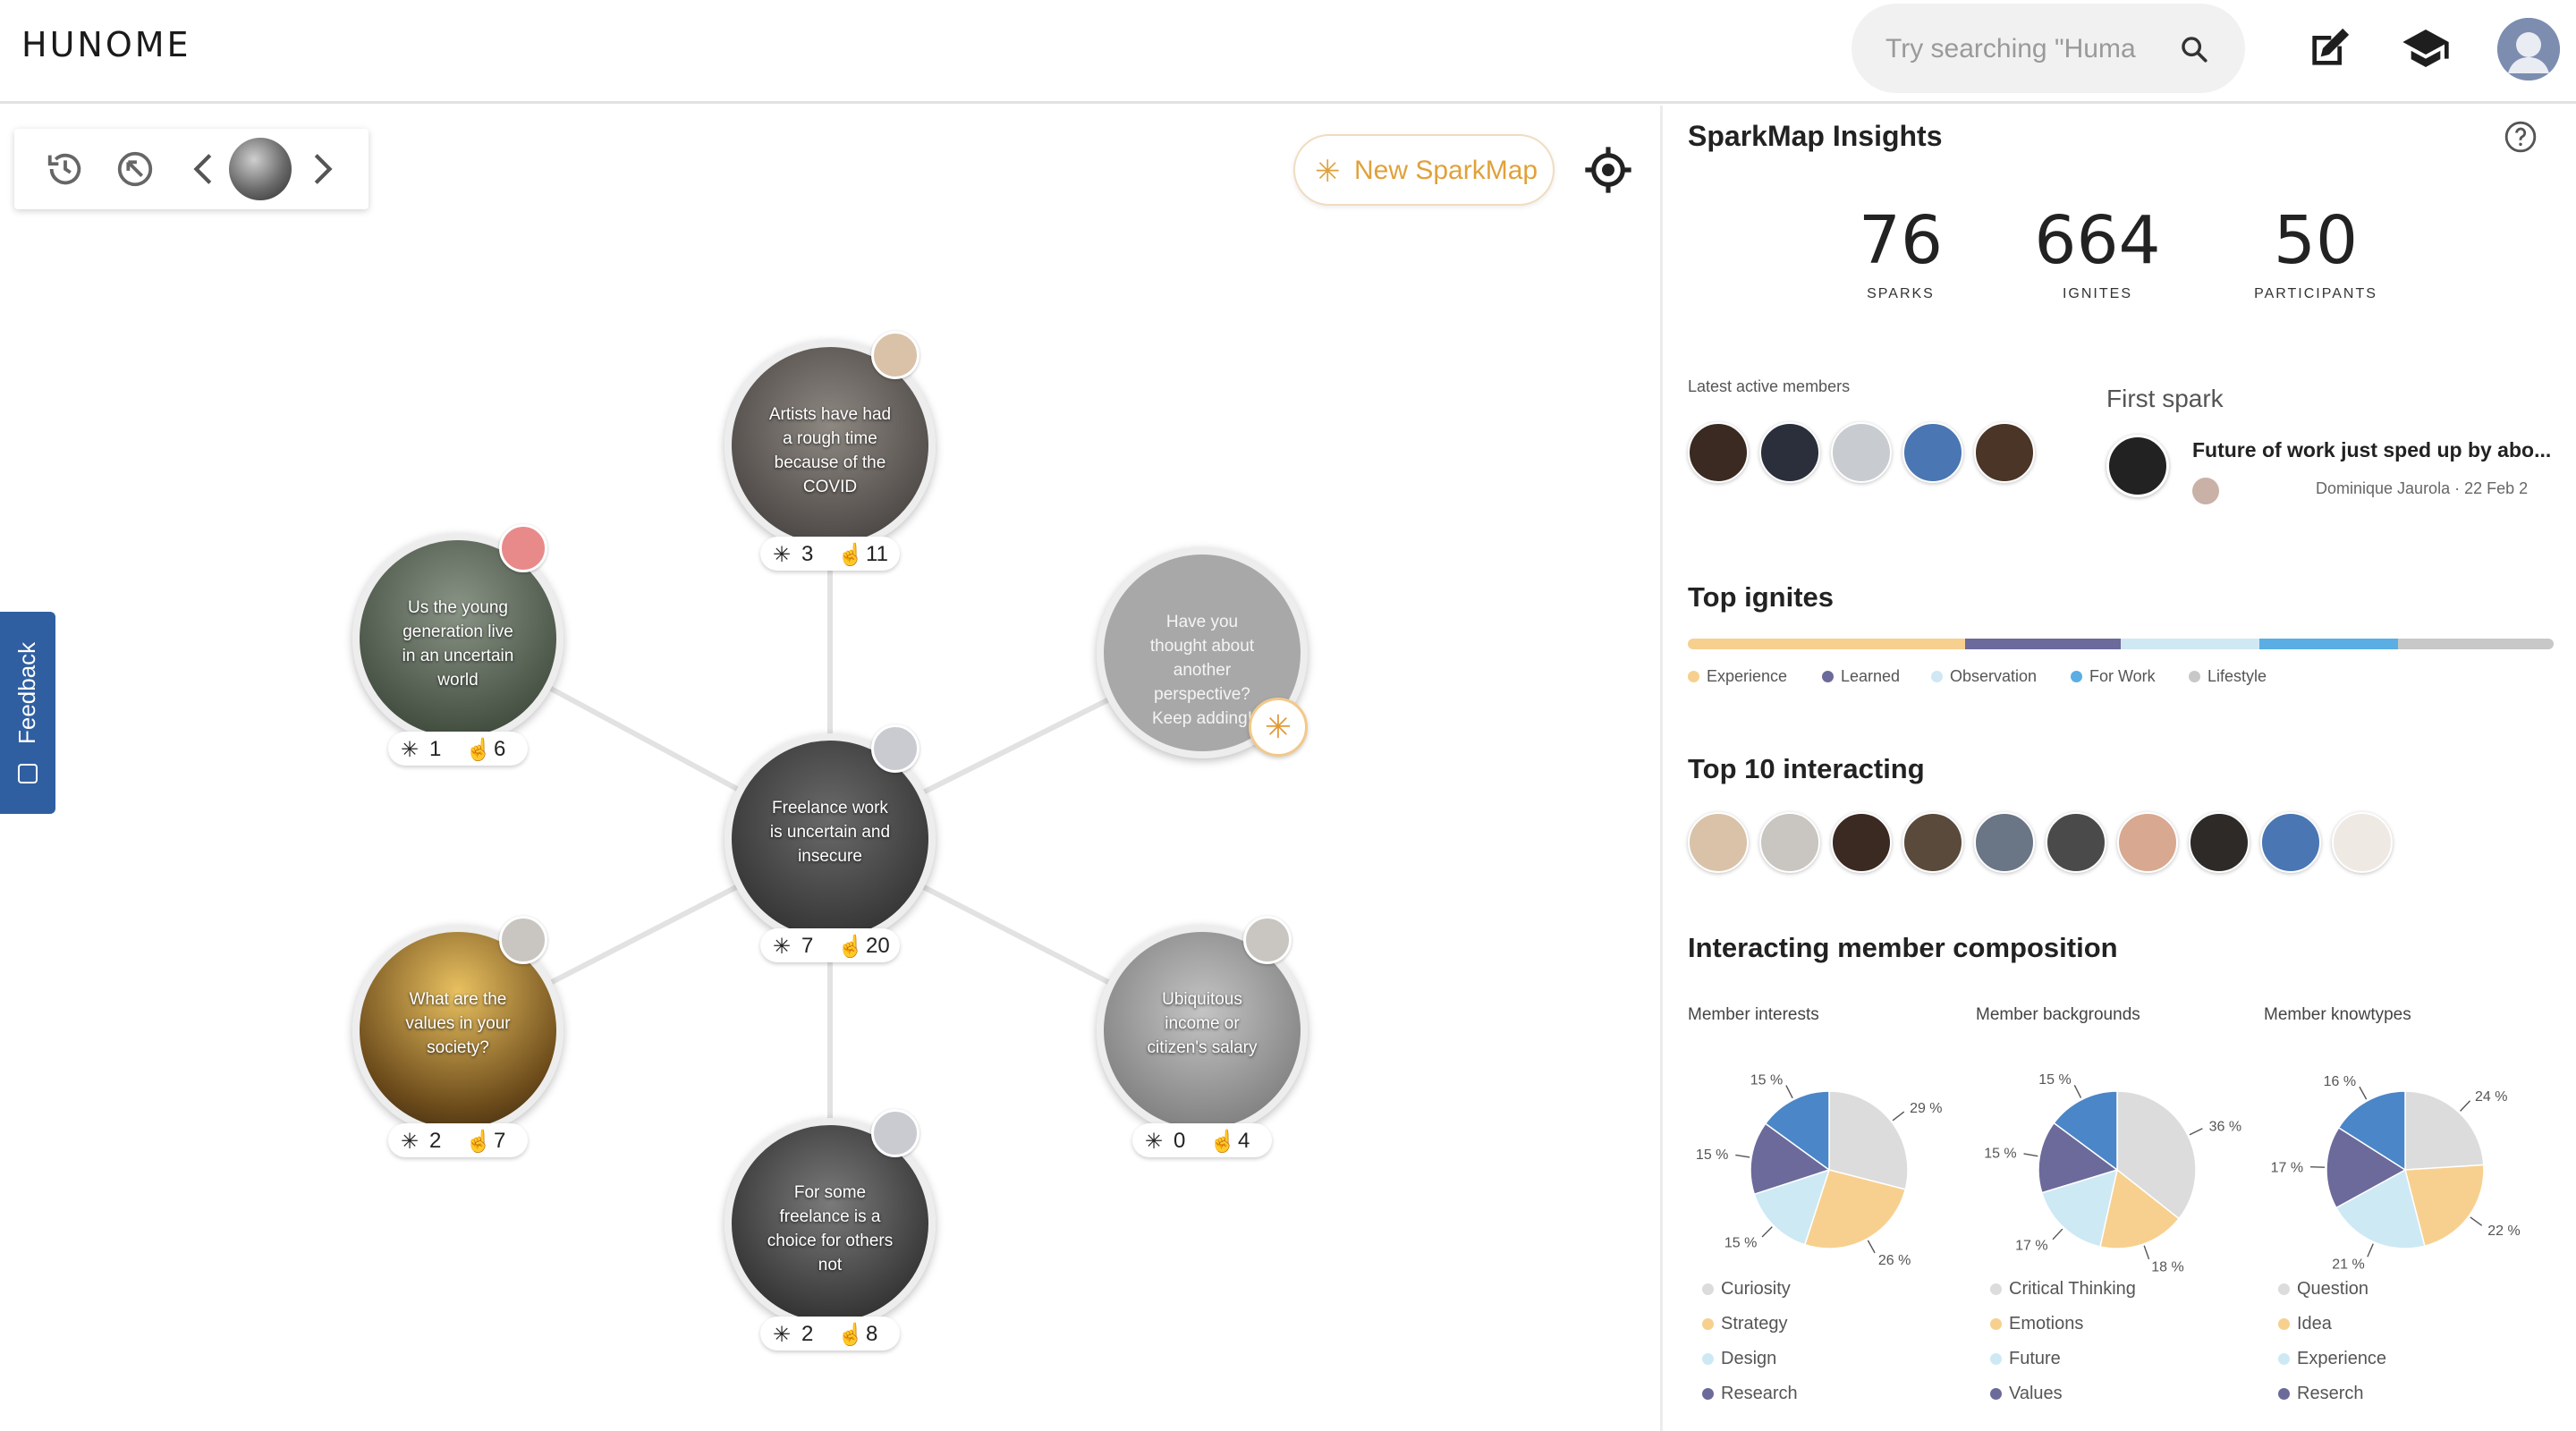  Describe the element at coordinates (500, 1141) in the screenshot. I see `ignite-count: 7` at that location.